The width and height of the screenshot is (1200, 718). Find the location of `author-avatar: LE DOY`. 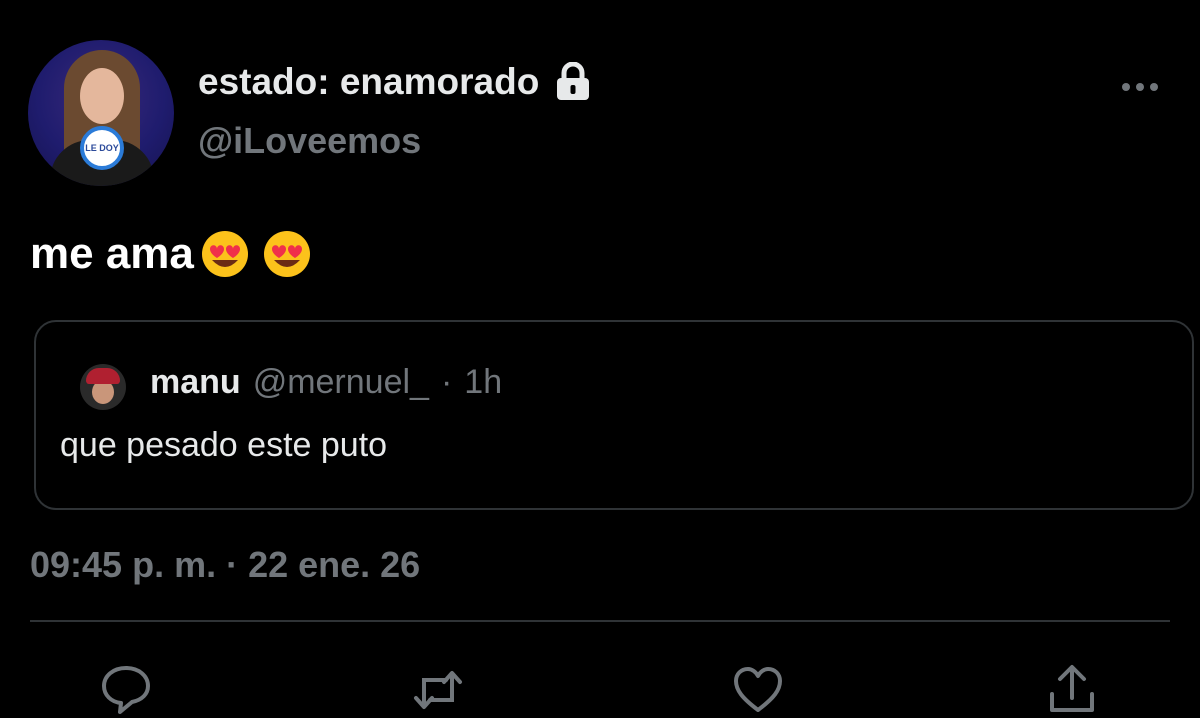

author-avatar: LE DOY is located at coordinates (101, 113).